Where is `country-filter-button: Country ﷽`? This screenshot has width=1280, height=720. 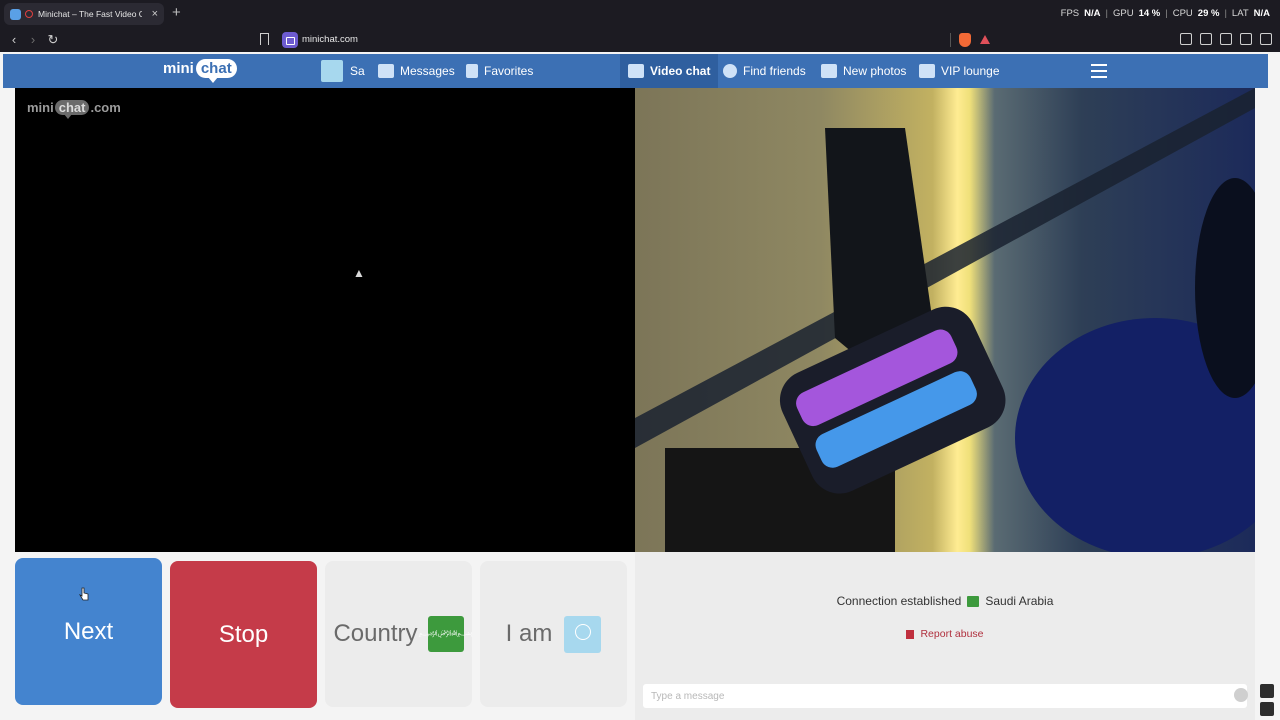
country-filter-button: Country ﷽ is located at coordinates (398, 634).